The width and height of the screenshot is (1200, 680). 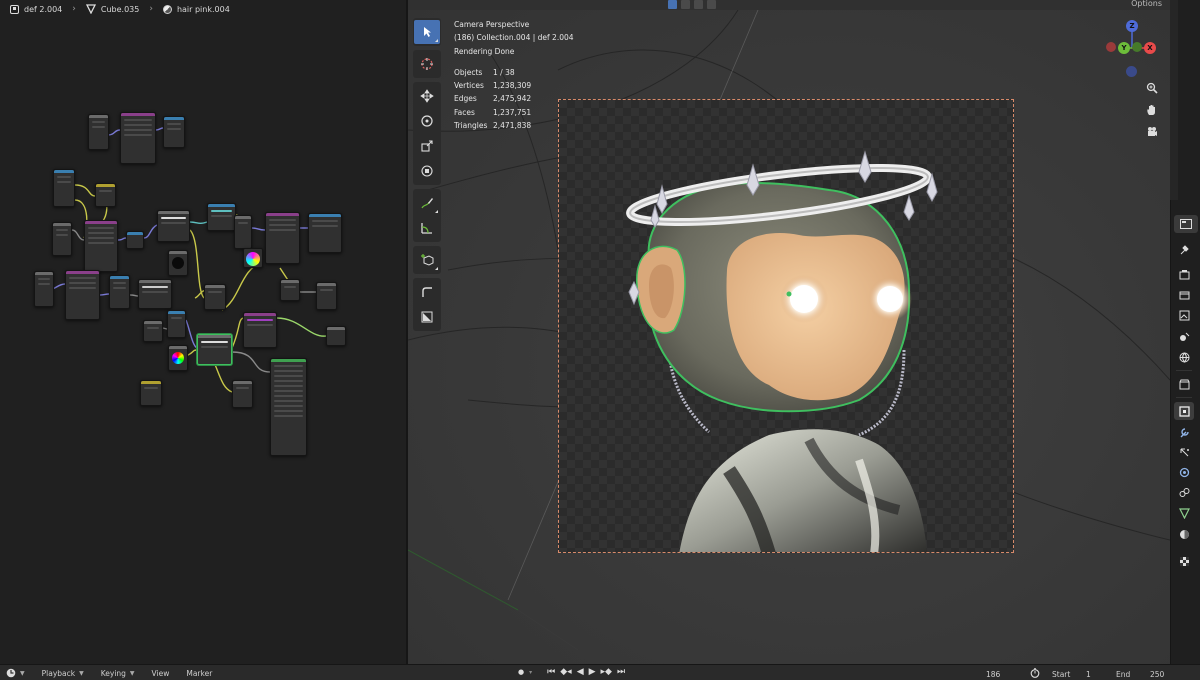 I want to click on neg-z-axis-button, so click(x=1131, y=71).